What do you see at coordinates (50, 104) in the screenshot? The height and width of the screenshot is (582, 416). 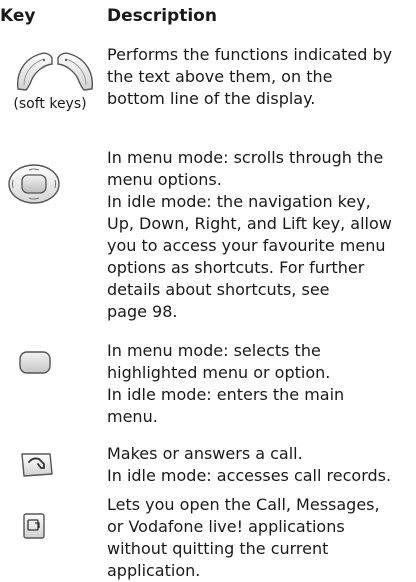 I see `soft-keys-caption: (soft keys)` at bounding box center [50, 104].